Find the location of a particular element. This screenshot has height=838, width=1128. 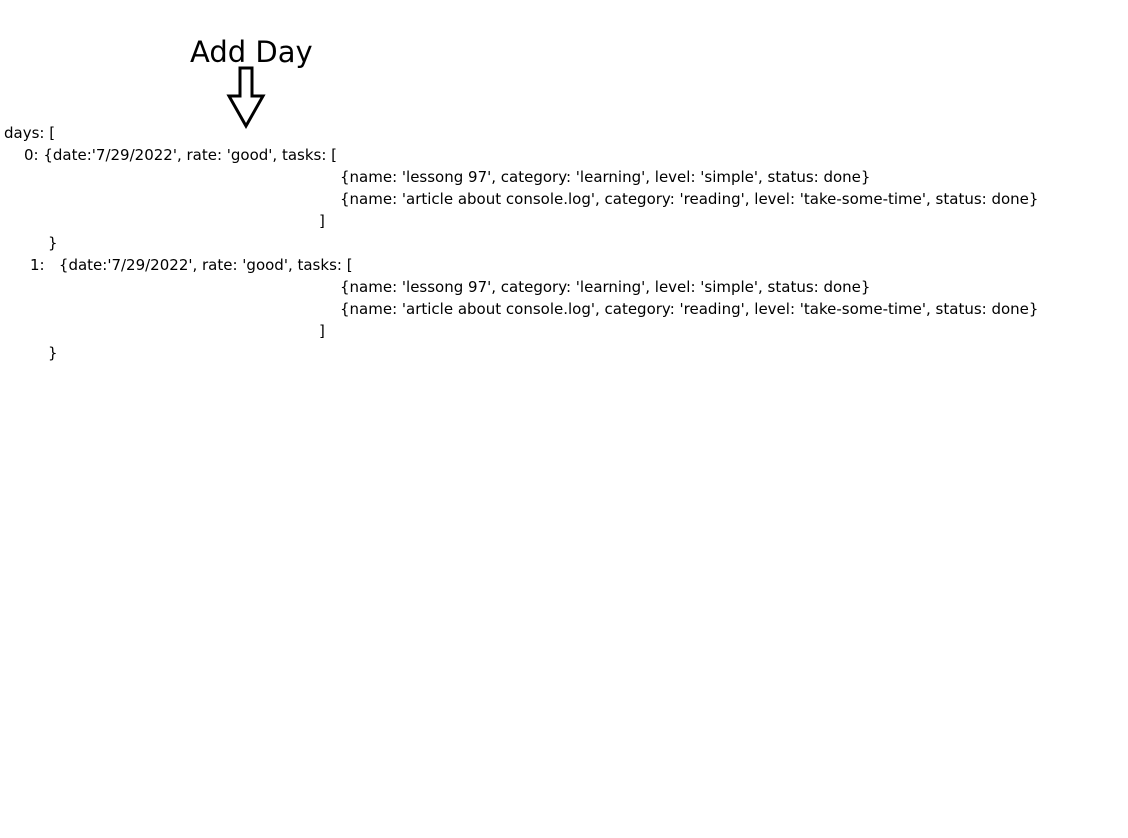

down-arrow-icon is located at coordinates (246, 98).